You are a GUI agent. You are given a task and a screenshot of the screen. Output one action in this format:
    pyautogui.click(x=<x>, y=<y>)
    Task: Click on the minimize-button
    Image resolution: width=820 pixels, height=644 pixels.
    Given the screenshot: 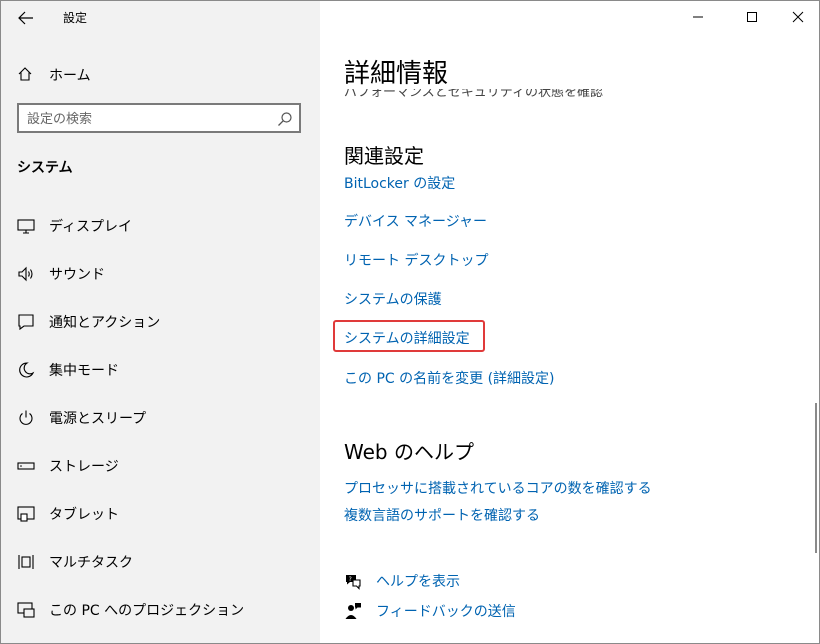 What is the action you would take?
    pyautogui.click(x=698, y=17)
    